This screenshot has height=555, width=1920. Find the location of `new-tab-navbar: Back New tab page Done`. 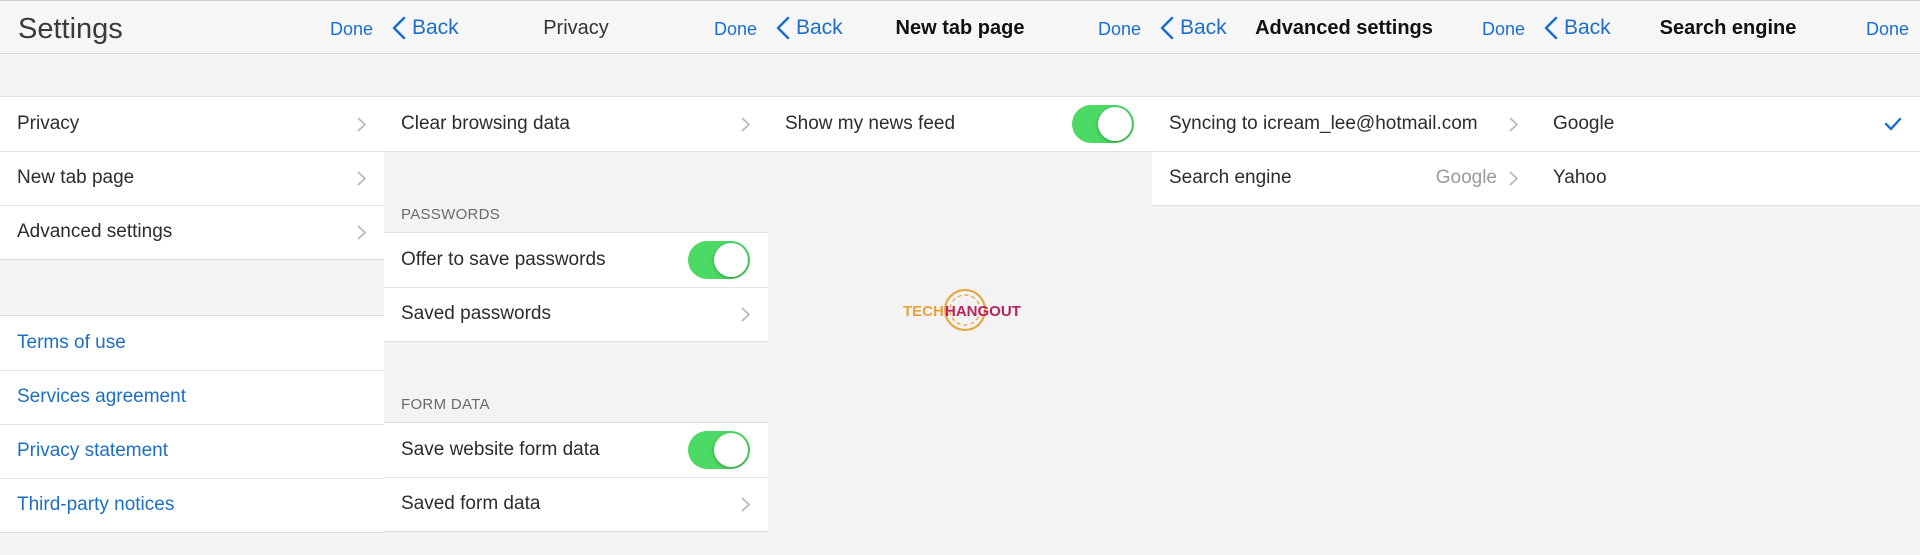

new-tab-navbar: Back New tab page Done is located at coordinates (960, 27).